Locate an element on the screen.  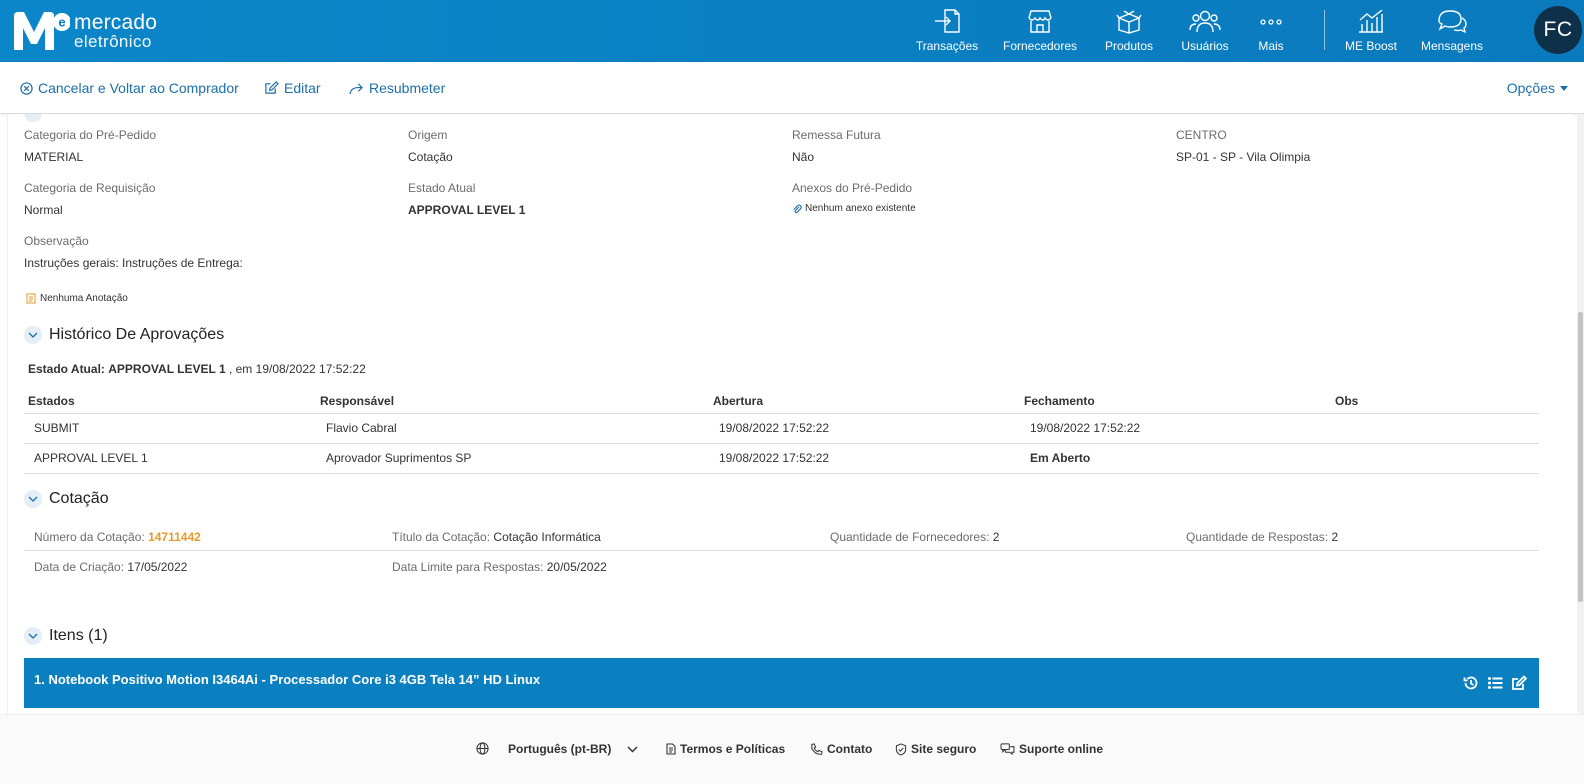
section-historico-title: Histórico De Aprovações is located at coordinates (124, 335).